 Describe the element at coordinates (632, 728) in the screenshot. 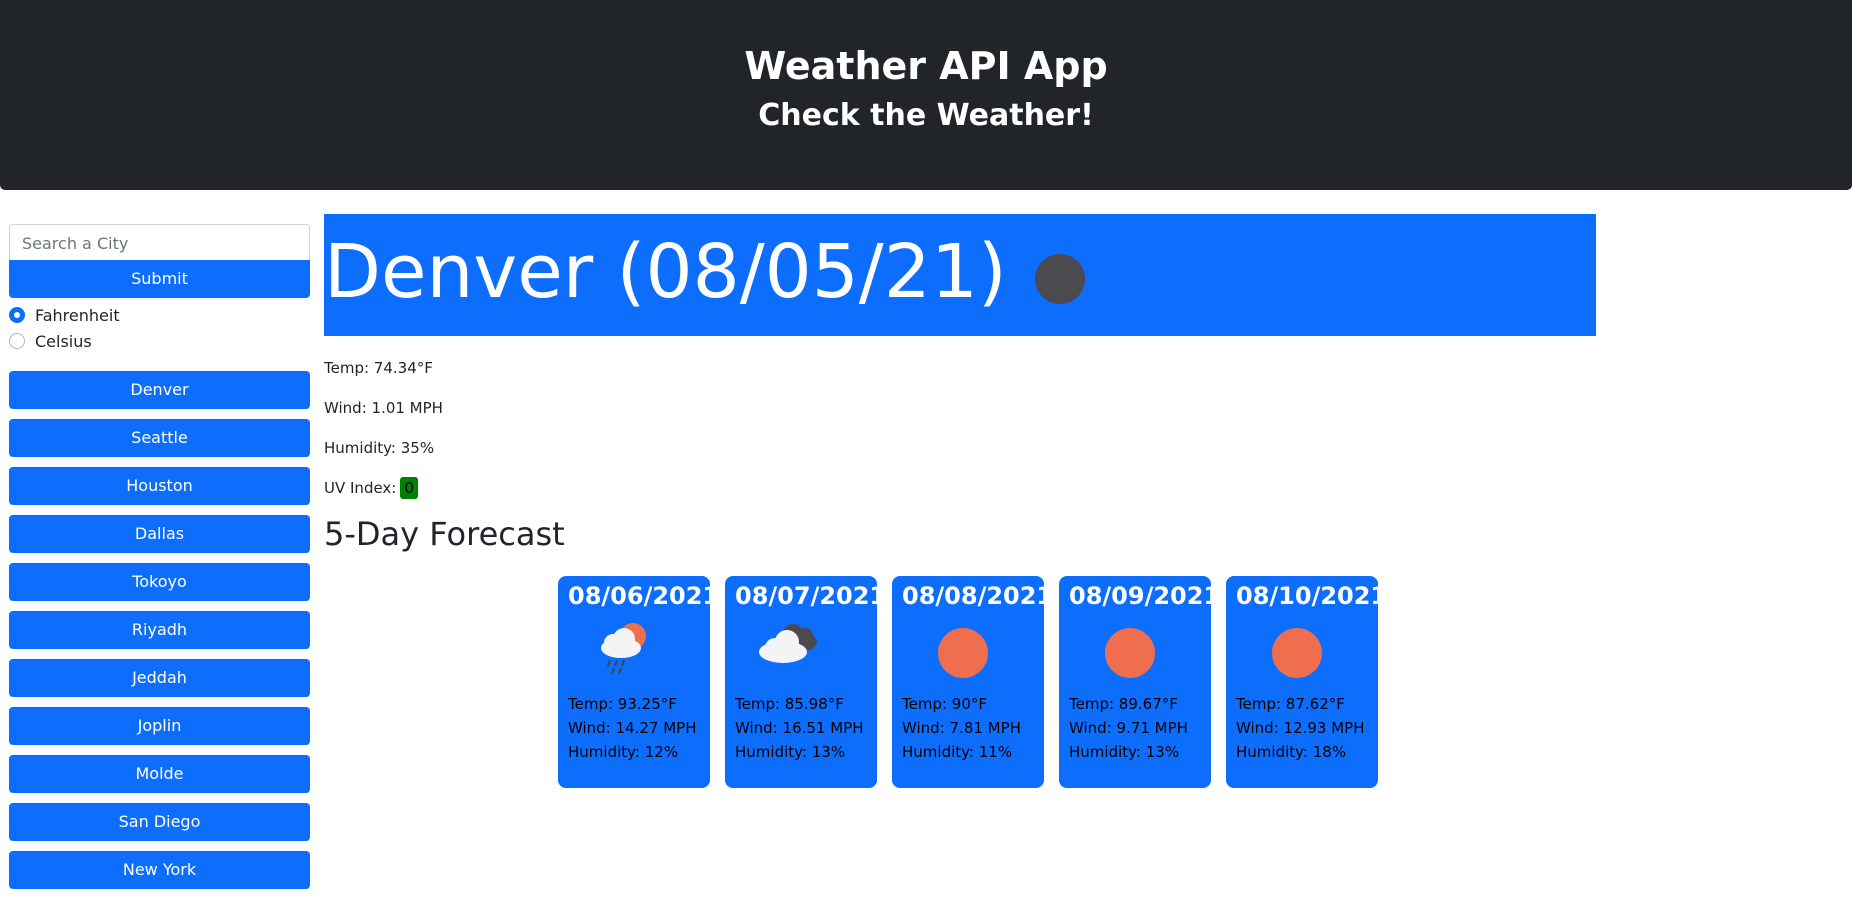

I see `forecast-wind: Wind: 14.27 MPH` at that location.